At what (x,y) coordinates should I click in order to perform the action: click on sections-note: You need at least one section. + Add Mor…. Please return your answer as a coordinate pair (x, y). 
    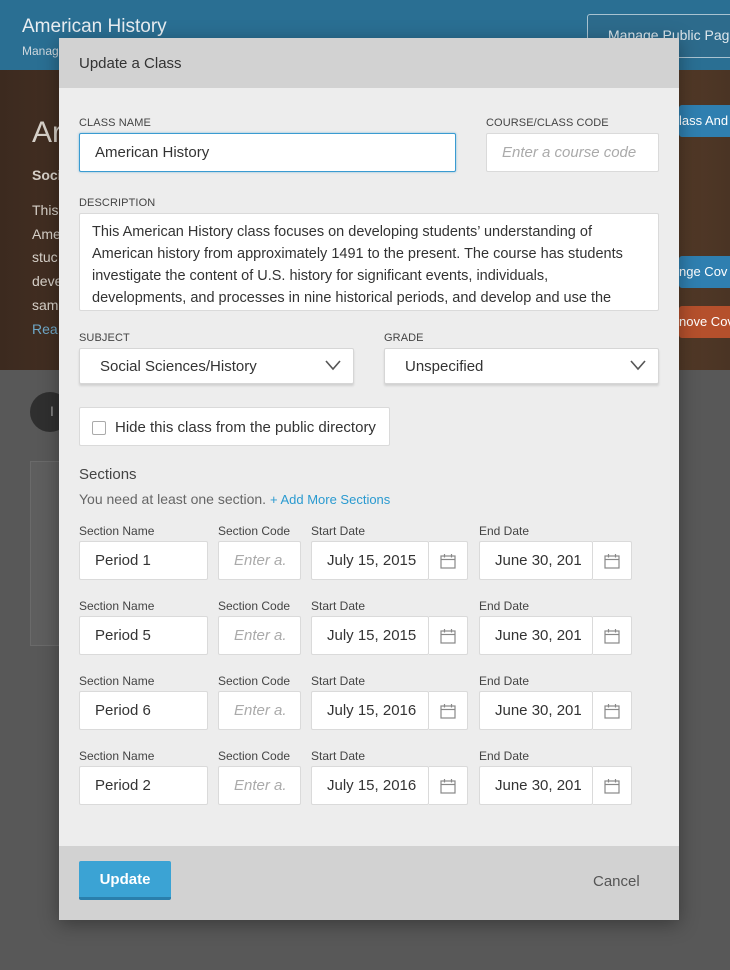
    Looking at the image, I should click on (234, 499).